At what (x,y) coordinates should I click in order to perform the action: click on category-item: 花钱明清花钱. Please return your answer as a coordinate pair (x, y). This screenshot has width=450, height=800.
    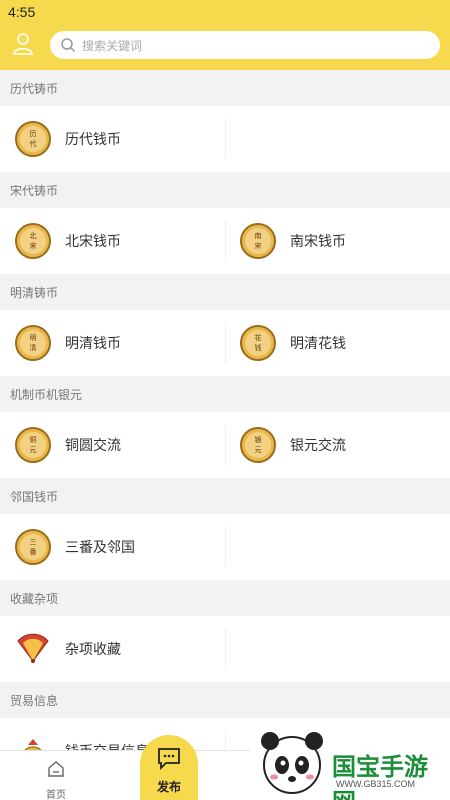
    Looking at the image, I should click on (337, 343).